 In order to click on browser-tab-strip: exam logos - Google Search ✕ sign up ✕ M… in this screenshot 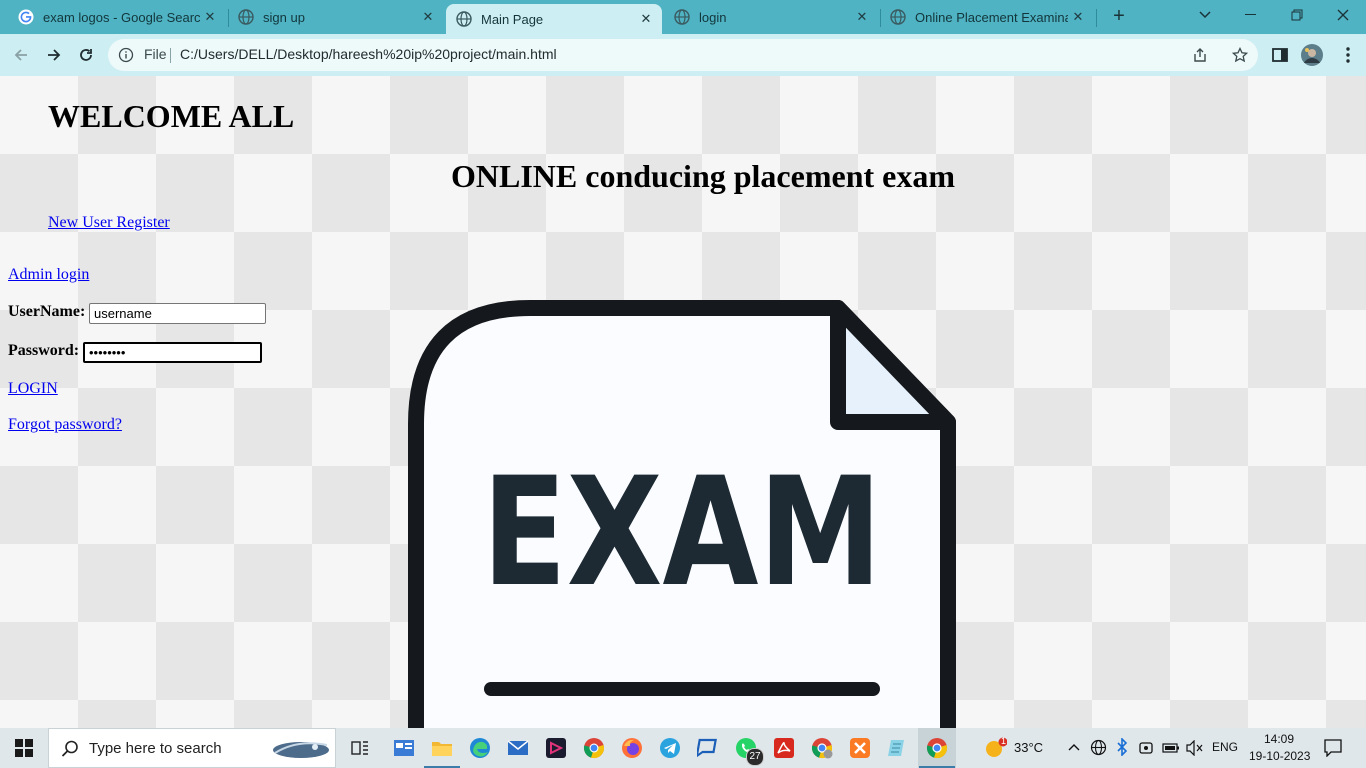, I will do `click(683, 17)`.